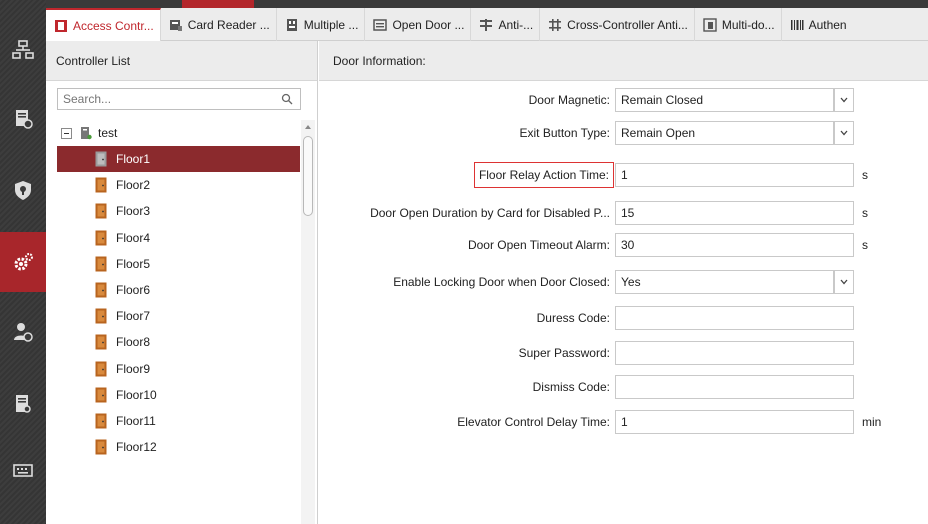 The height and width of the screenshot is (524, 928). What do you see at coordinates (133, 263) in the screenshot?
I see `tree-item-label: Floor5` at bounding box center [133, 263].